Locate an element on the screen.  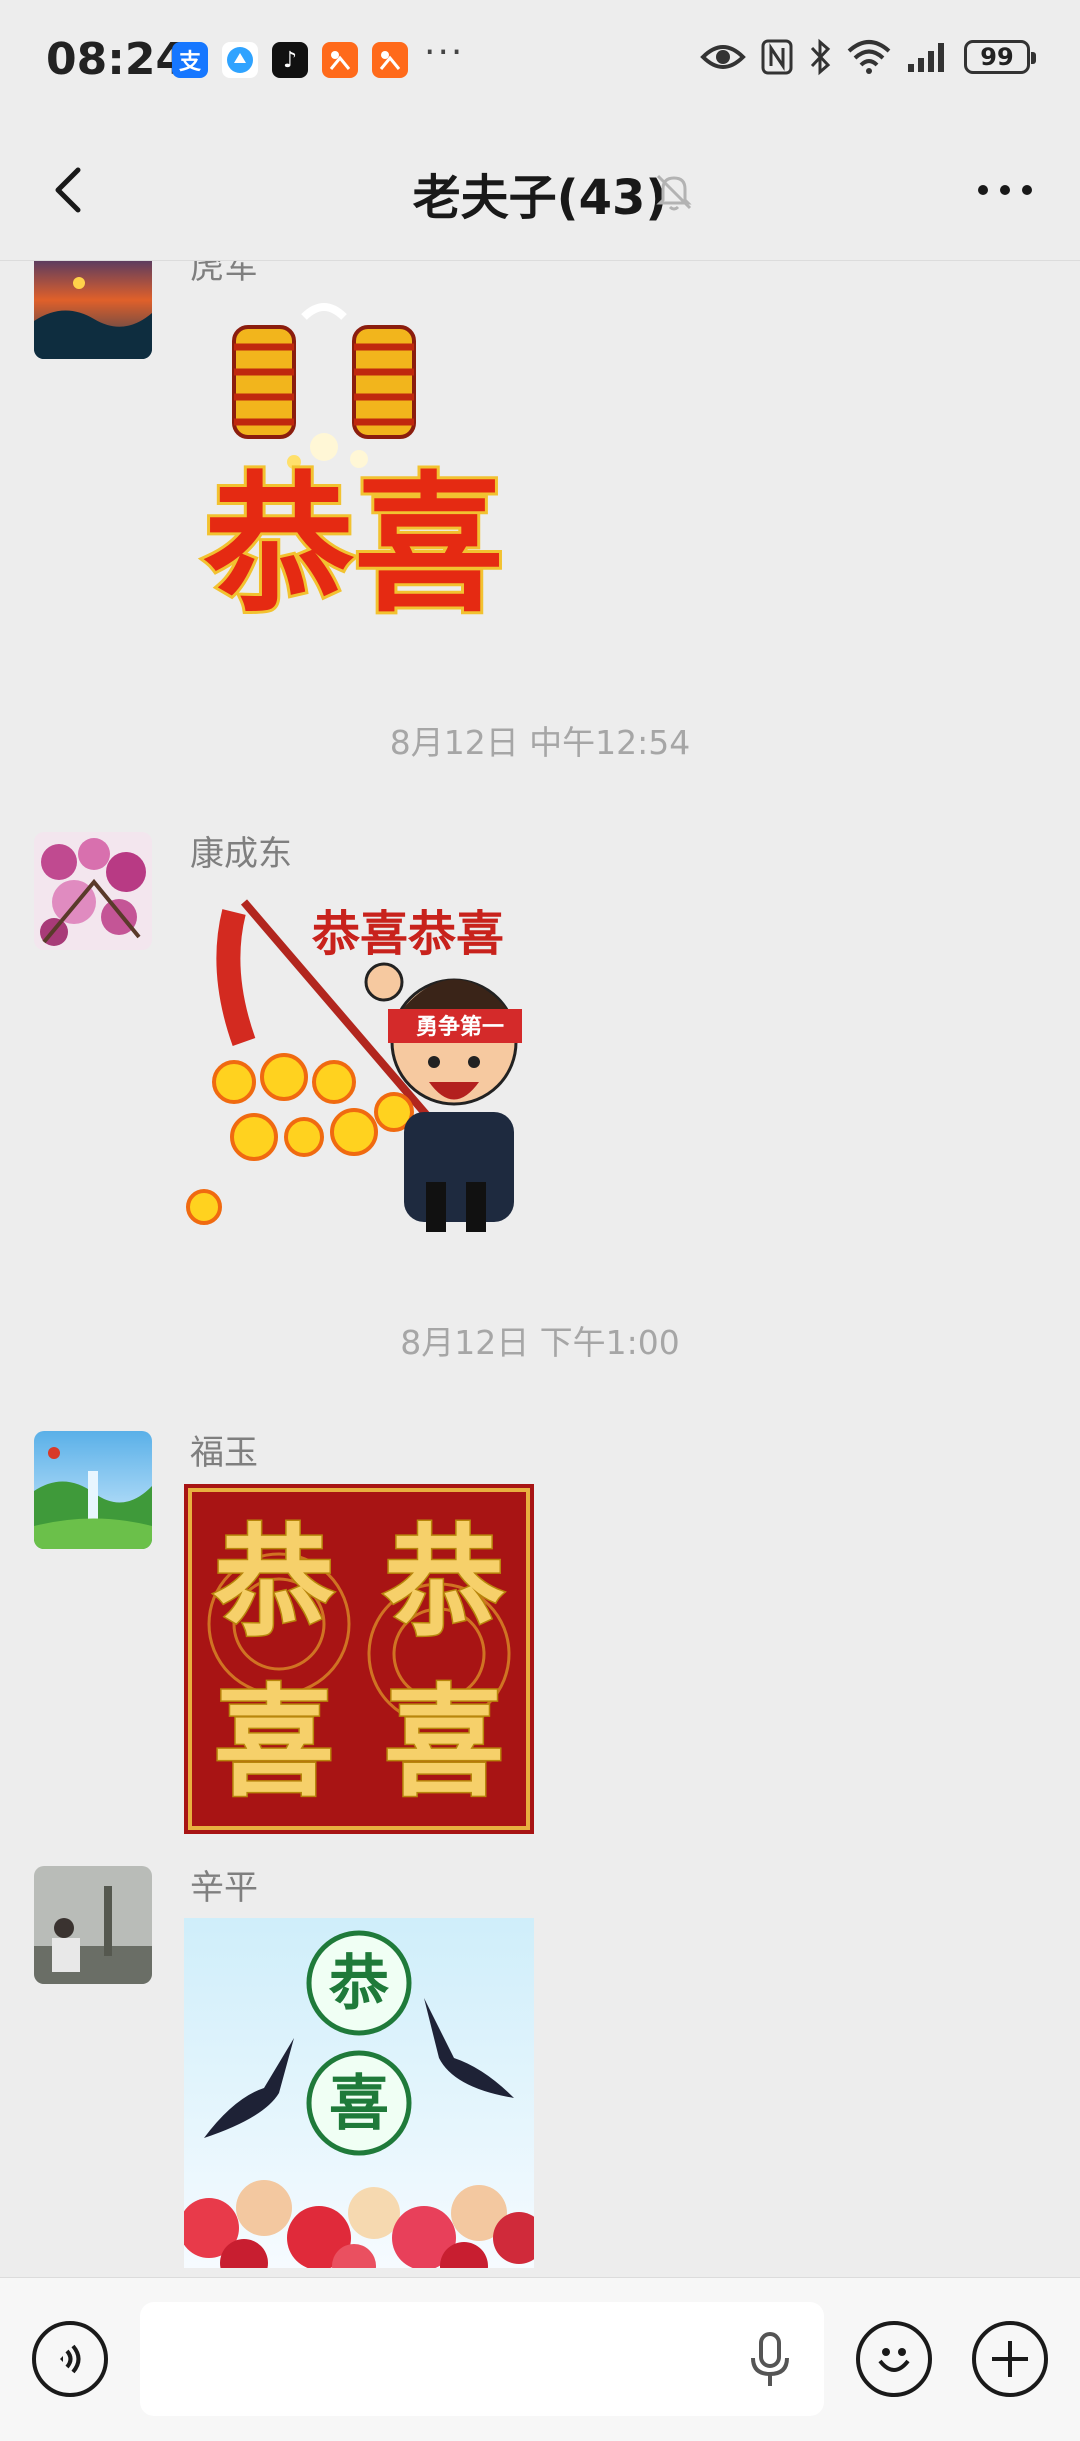
chat-title: 老夫子(43) is located at coordinates (540, 198).